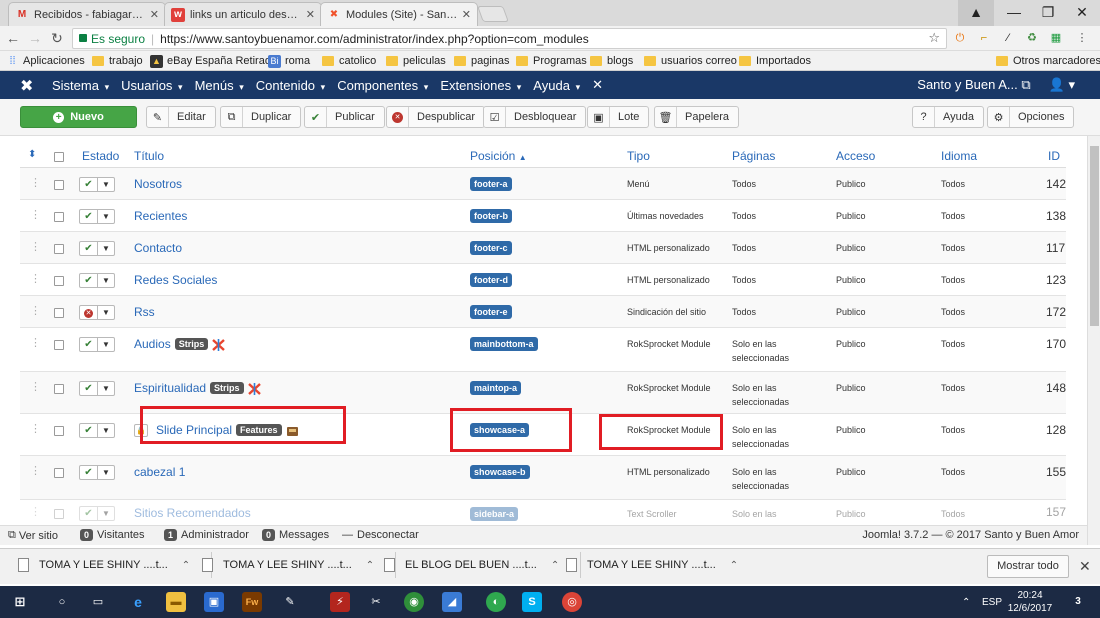 This screenshot has height=618, width=1100. Describe the element at coordinates (214, 602) in the screenshot. I see `store-icon: ▣` at that location.